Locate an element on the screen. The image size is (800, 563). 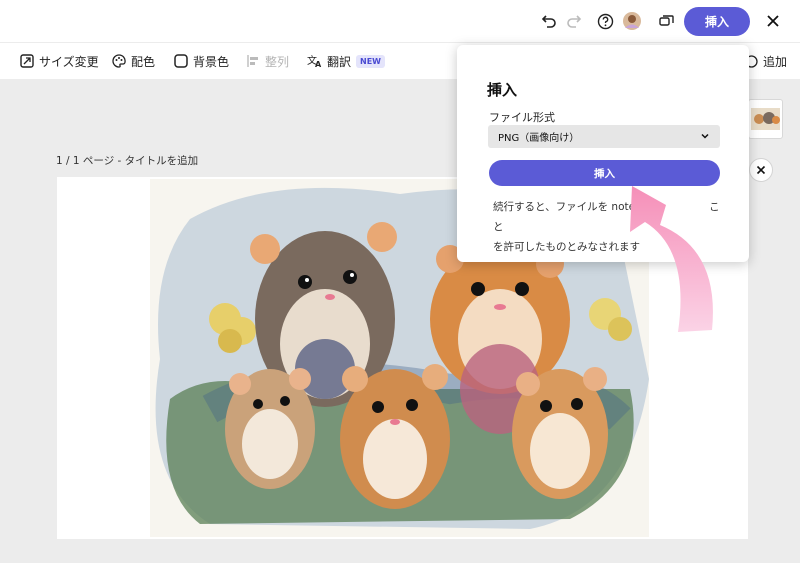
comment-icon is located at coordinates (666, 21).